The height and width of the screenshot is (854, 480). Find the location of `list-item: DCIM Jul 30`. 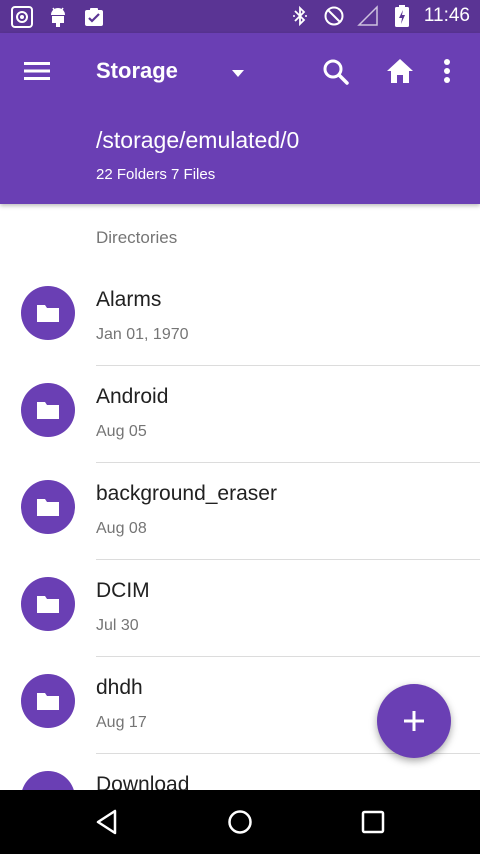

list-item: DCIM Jul 30 is located at coordinates (240, 601).